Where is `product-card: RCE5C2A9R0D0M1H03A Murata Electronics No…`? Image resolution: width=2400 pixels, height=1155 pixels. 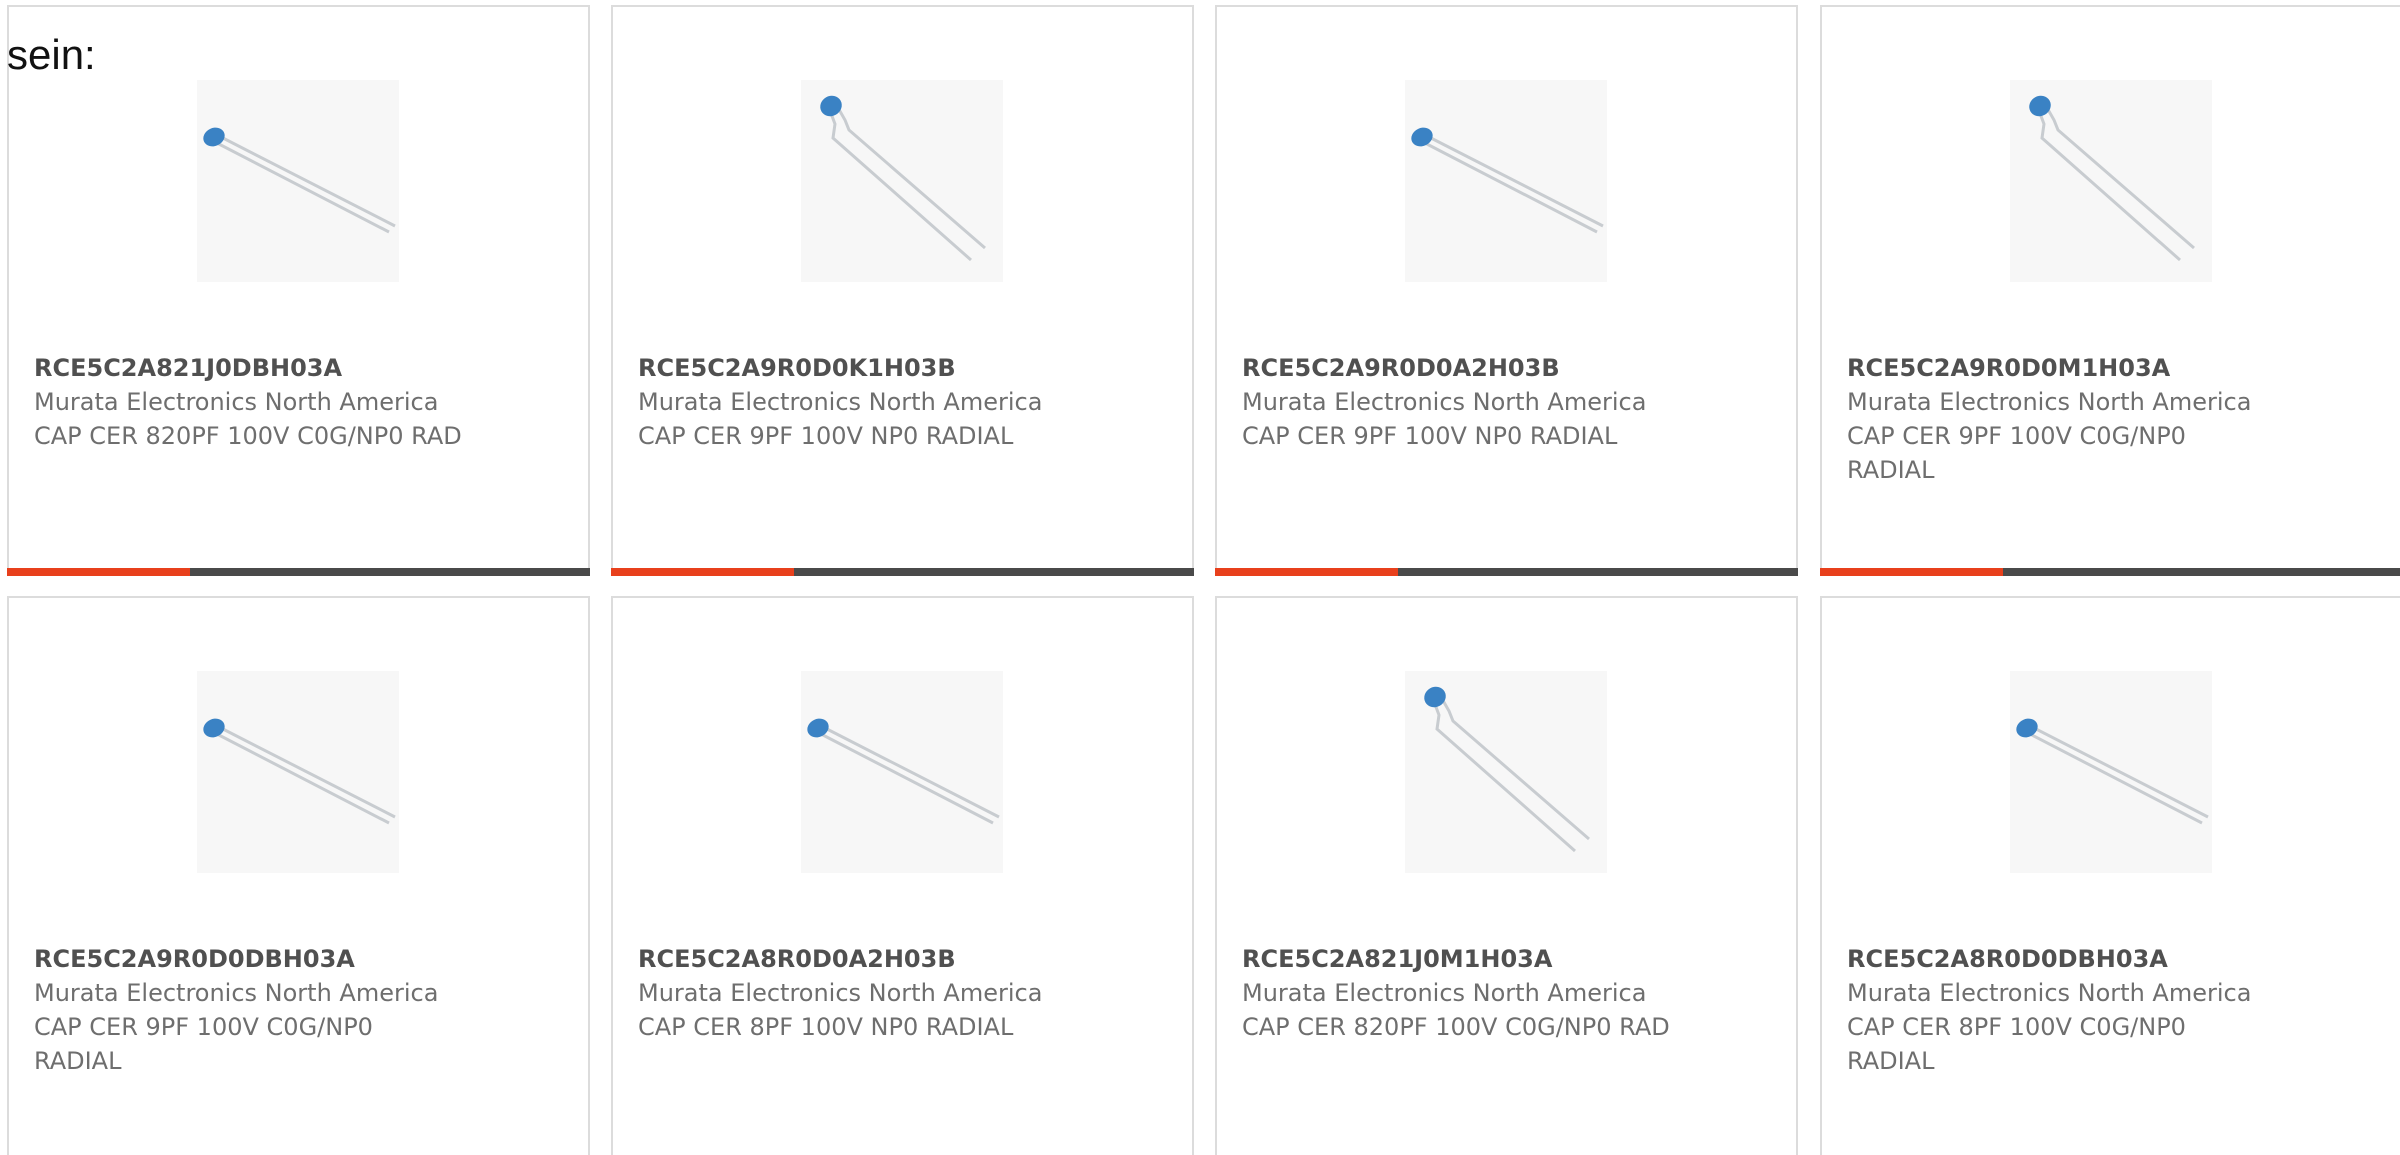 product-card: RCE5C2A9R0D0M1H03A Murata Electronics No… is located at coordinates (2110, 290).